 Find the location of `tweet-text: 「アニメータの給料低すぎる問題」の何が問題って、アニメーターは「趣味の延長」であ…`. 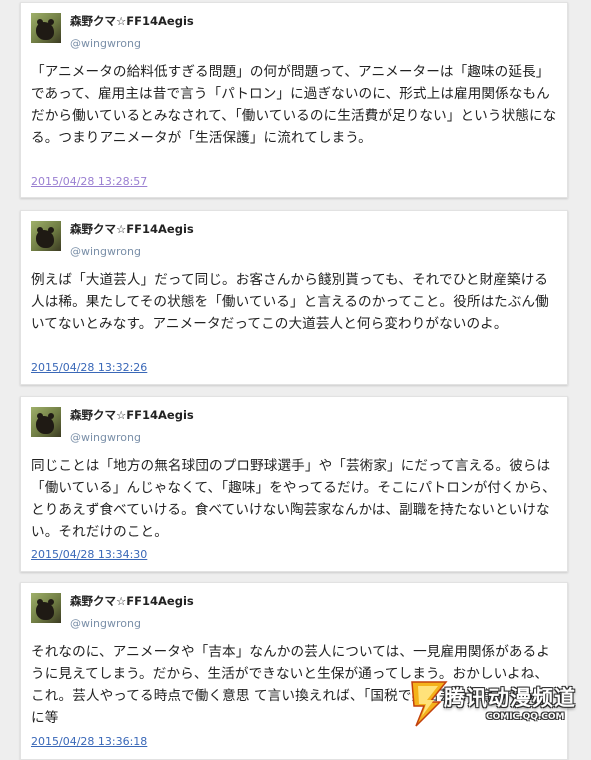

tweet-text: 「アニメータの給料低すぎる問題」の何が問題って、アニメーターは「趣味の延長」であ… is located at coordinates (294, 105).